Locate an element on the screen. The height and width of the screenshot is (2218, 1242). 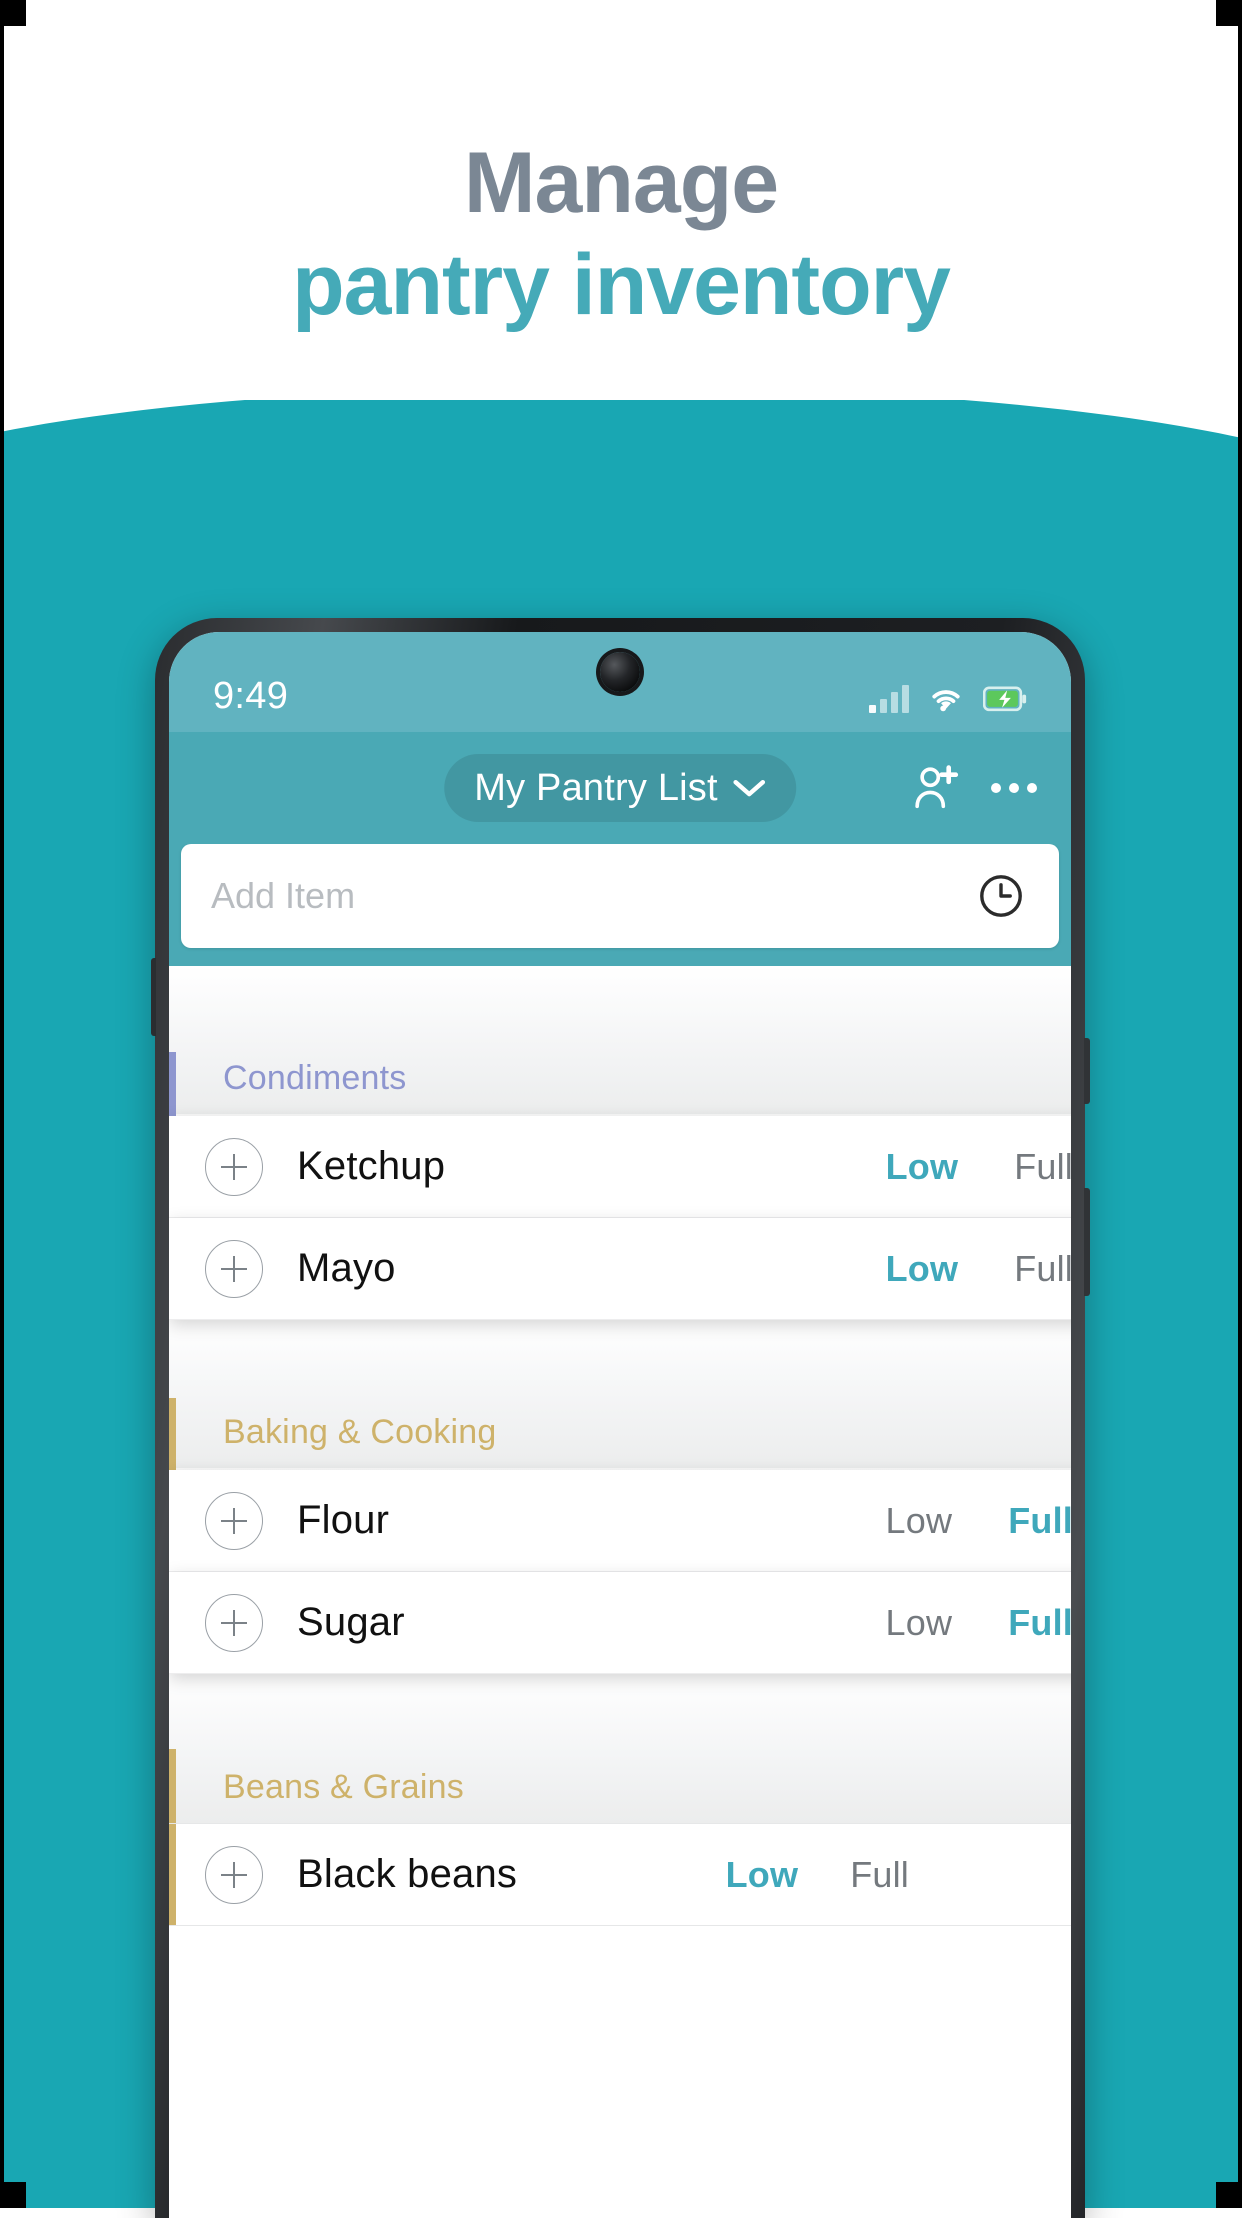
wifi-icon is located at coordinates (946, 701).